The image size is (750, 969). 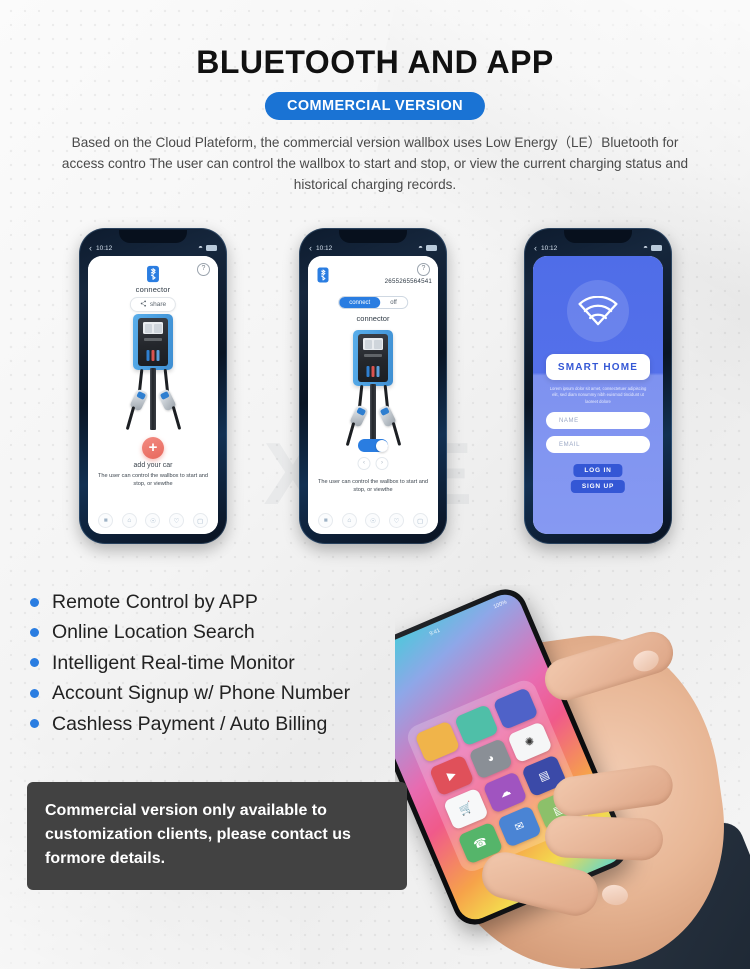 What do you see at coordinates (598, 311) in the screenshot?
I see `wifi-signal-icon` at bounding box center [598, 311].